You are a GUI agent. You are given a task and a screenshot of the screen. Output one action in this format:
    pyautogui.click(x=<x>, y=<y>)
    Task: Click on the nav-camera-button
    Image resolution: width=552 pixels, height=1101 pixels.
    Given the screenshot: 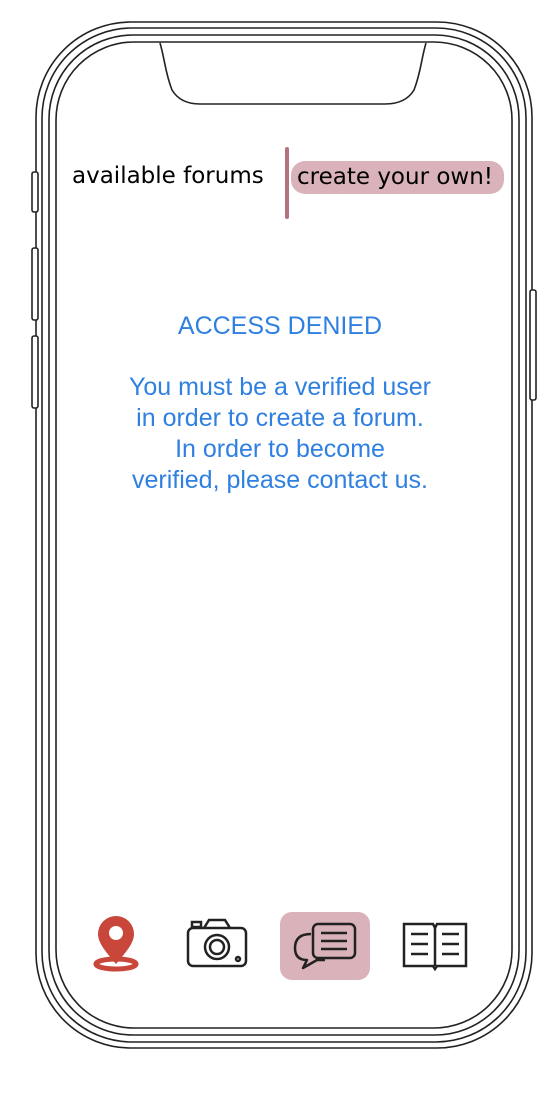 What is the action you would take?
    pyautogui.click(x=217, y=944)
    